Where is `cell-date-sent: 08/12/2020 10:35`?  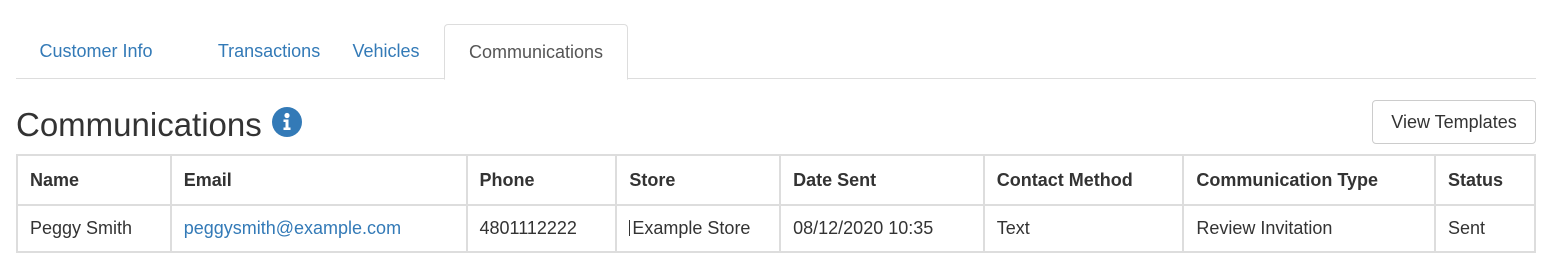 cell-date-sent: 08/12/2020 10:35 is located at coordinates (882, 228).